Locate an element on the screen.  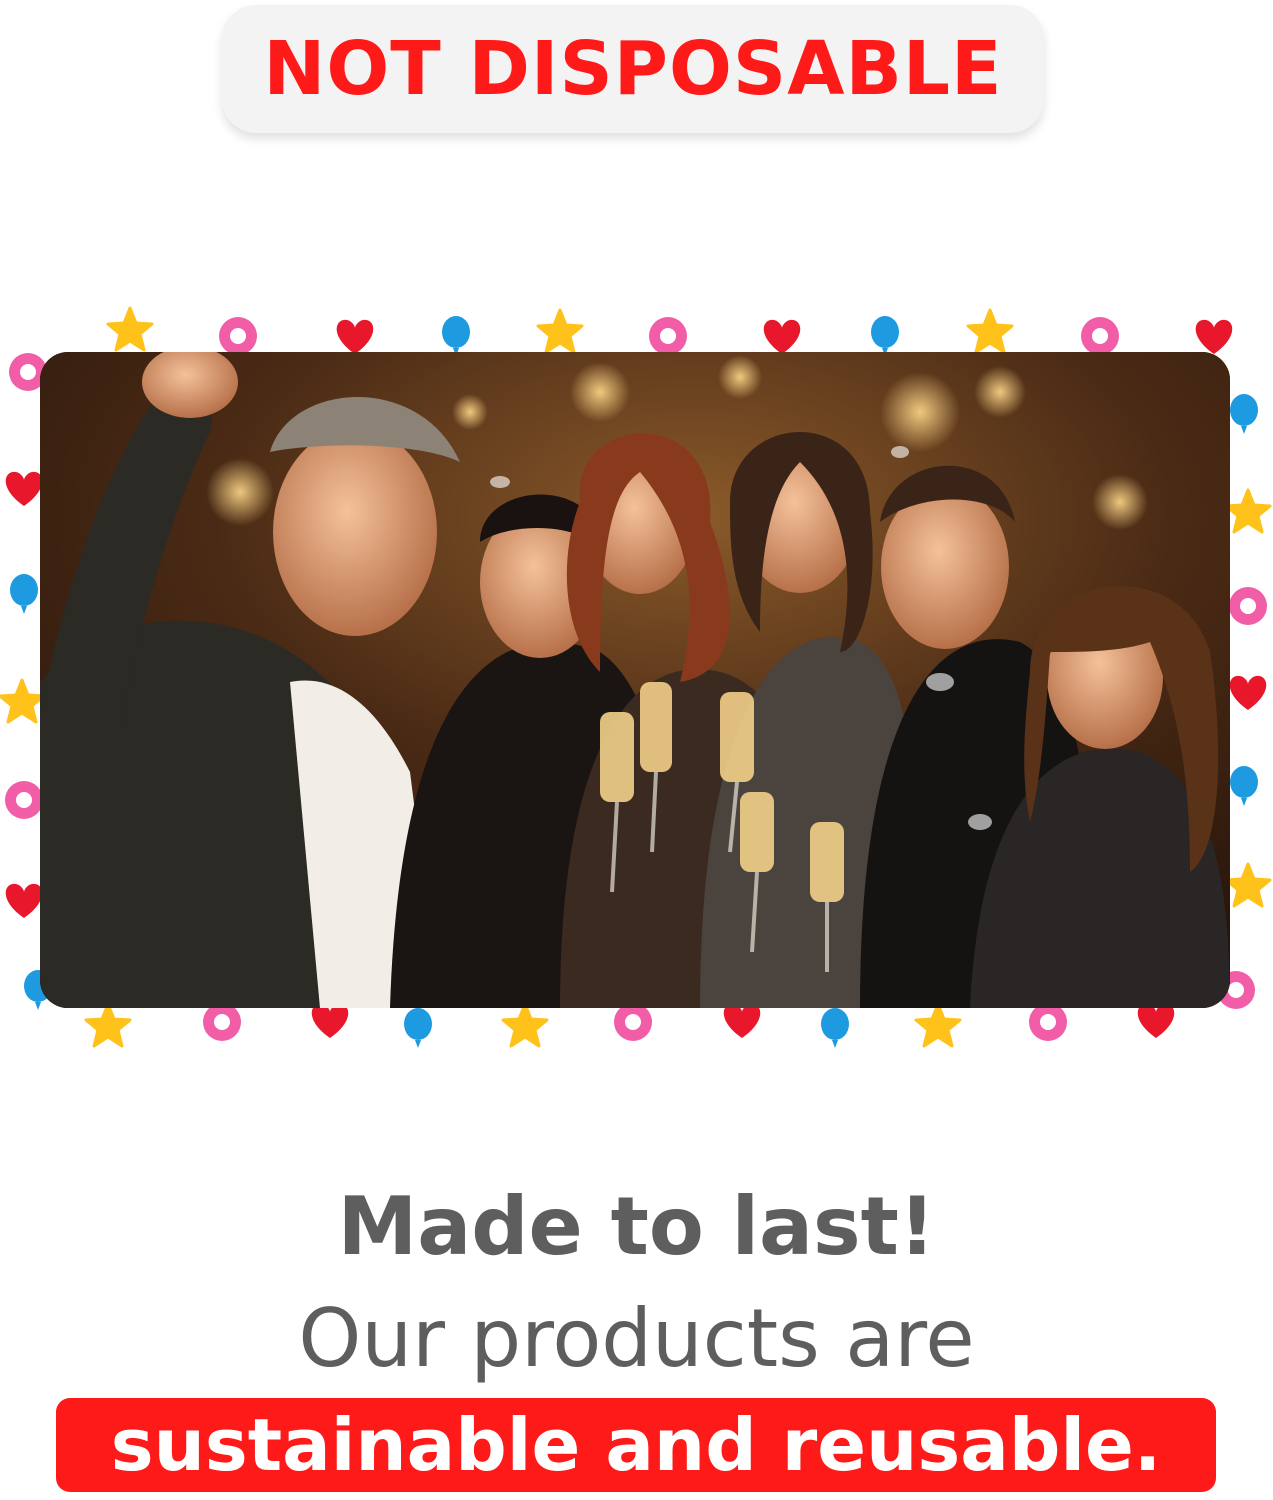
sustainable-banner: sustainable and reusable. is located at coordinates (636, 1445).